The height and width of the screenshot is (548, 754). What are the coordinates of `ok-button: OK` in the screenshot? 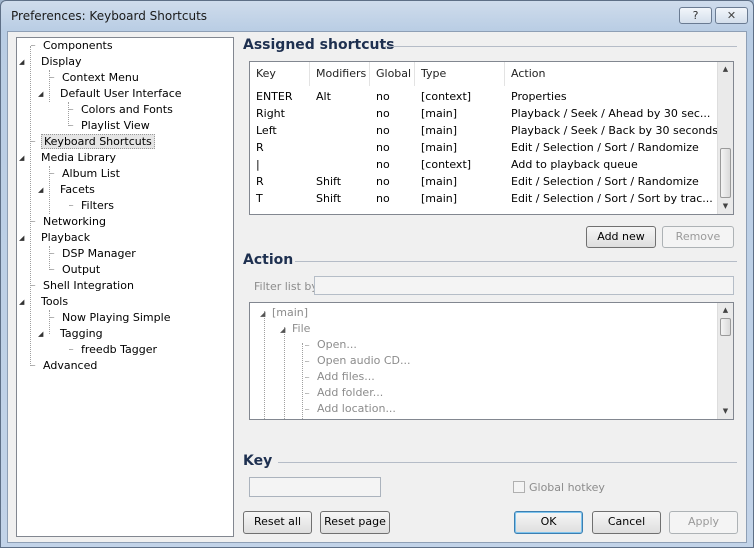 It's located at (548, 522).